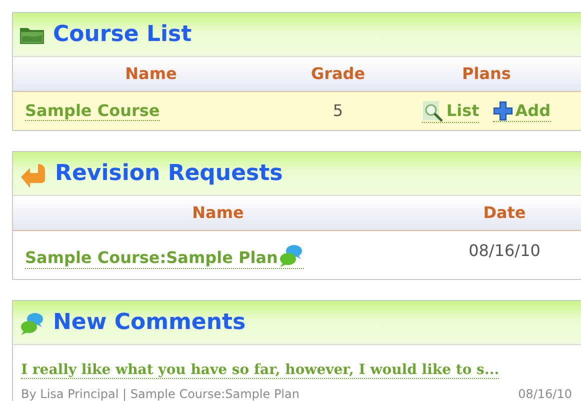  Describe the element at coordinates (92, 111) in the screenshot. I see `course-link: Sample Course` at that location.